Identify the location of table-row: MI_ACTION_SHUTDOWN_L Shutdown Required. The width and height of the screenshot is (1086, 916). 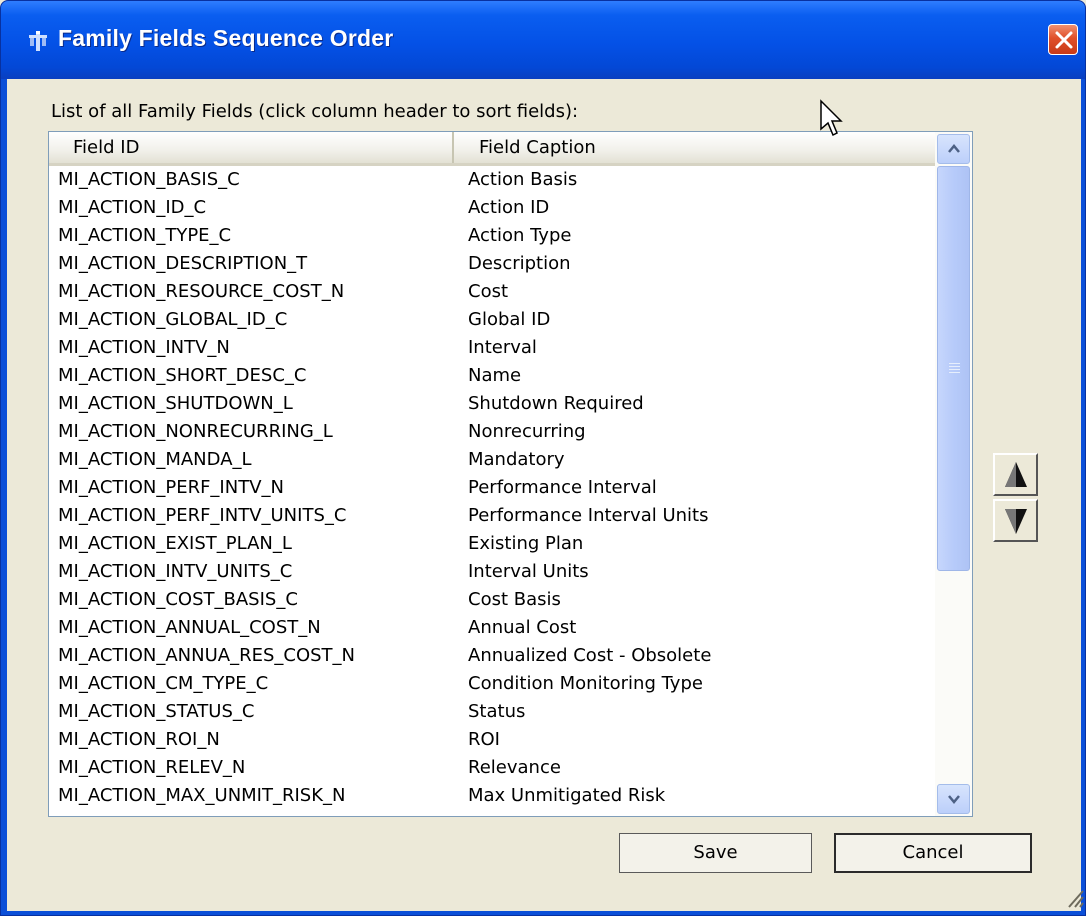
(492, 404).